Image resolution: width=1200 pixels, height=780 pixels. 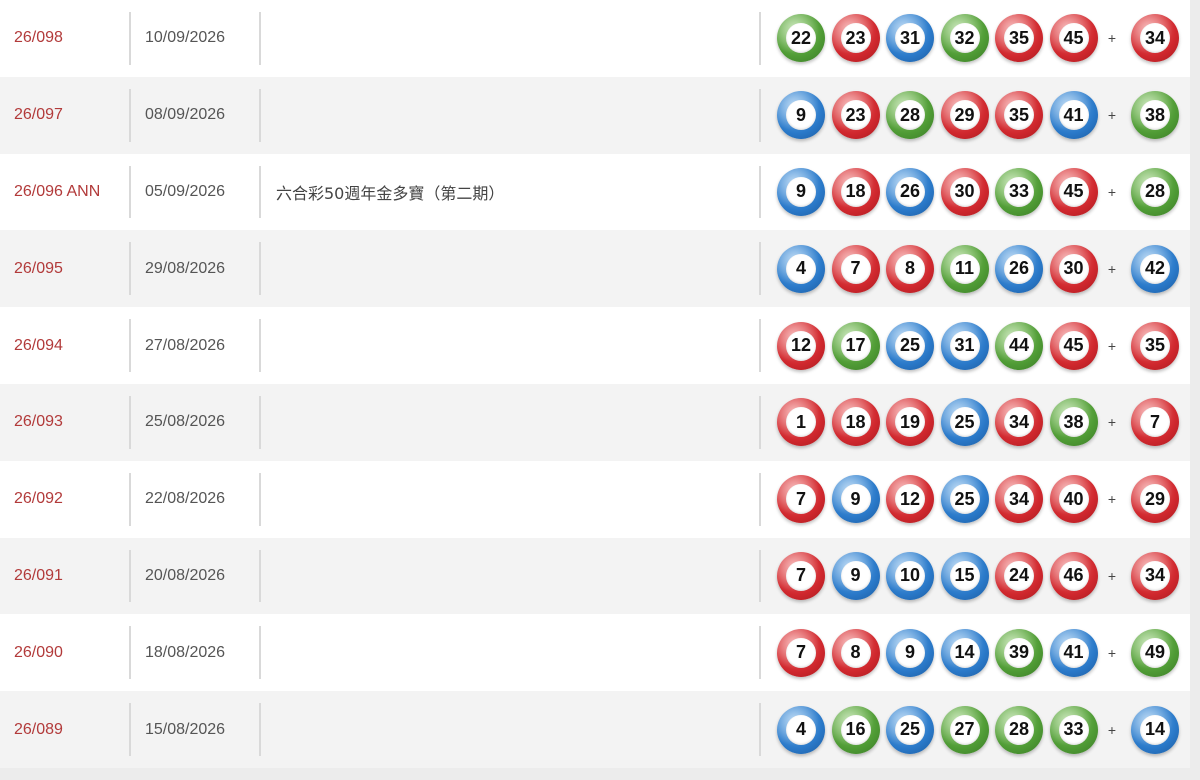 What do you see at coordinates (1155, 652) in the screenshot?
I see `special-ball-number: 49` at bounding box center [1155, 652].